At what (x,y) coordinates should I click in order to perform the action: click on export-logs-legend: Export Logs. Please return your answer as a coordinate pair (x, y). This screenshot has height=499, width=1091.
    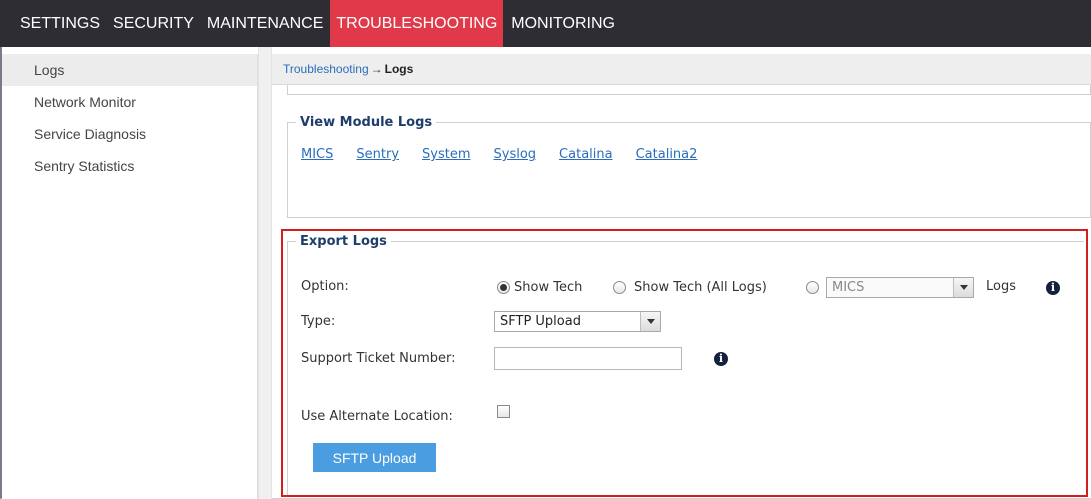
    Looking at the image, I should click on (343, 241).